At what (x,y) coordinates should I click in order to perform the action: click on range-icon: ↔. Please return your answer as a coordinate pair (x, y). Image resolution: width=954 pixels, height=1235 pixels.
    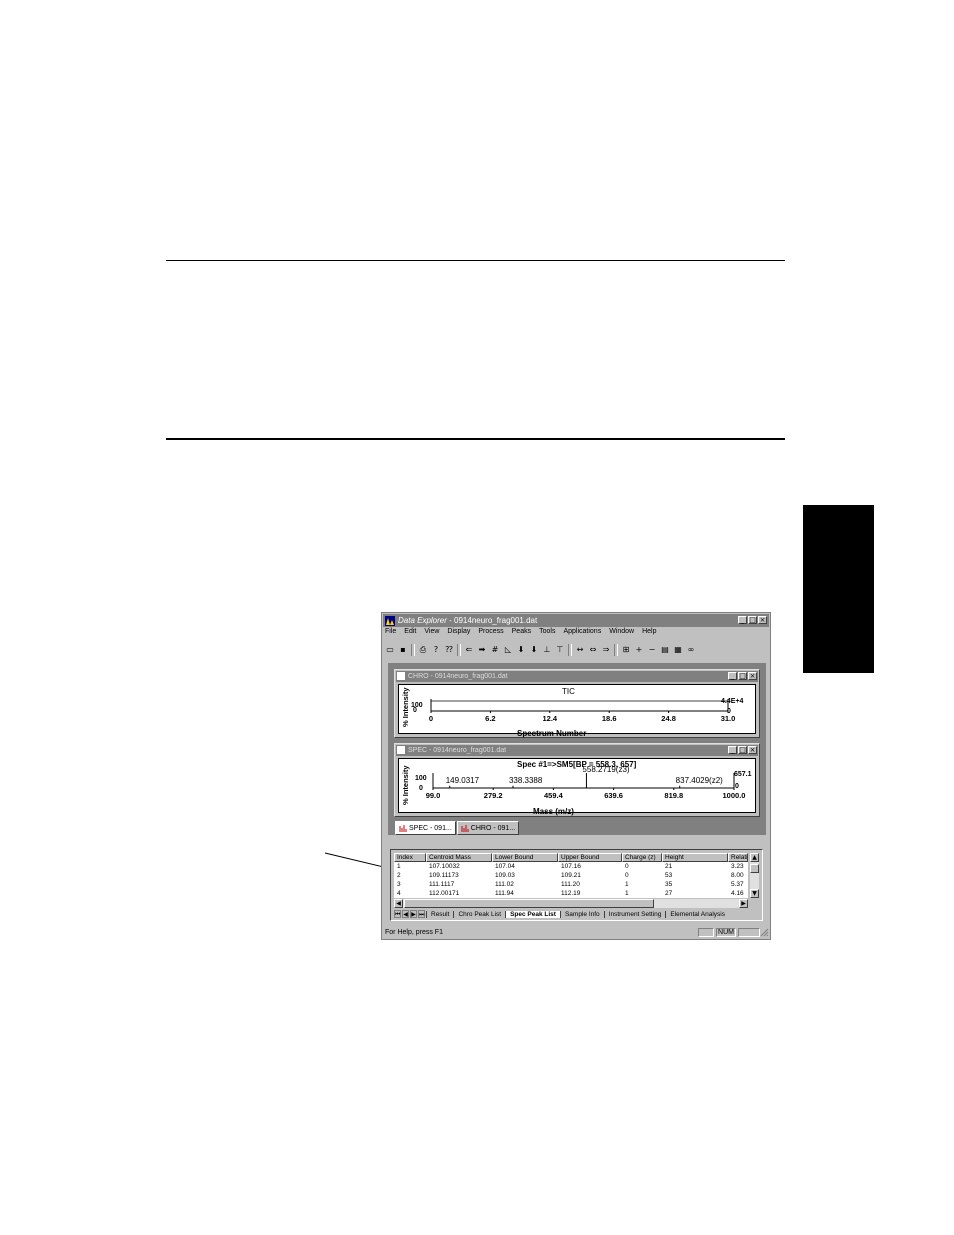
    Looking at the image, I should click on (580, 650).